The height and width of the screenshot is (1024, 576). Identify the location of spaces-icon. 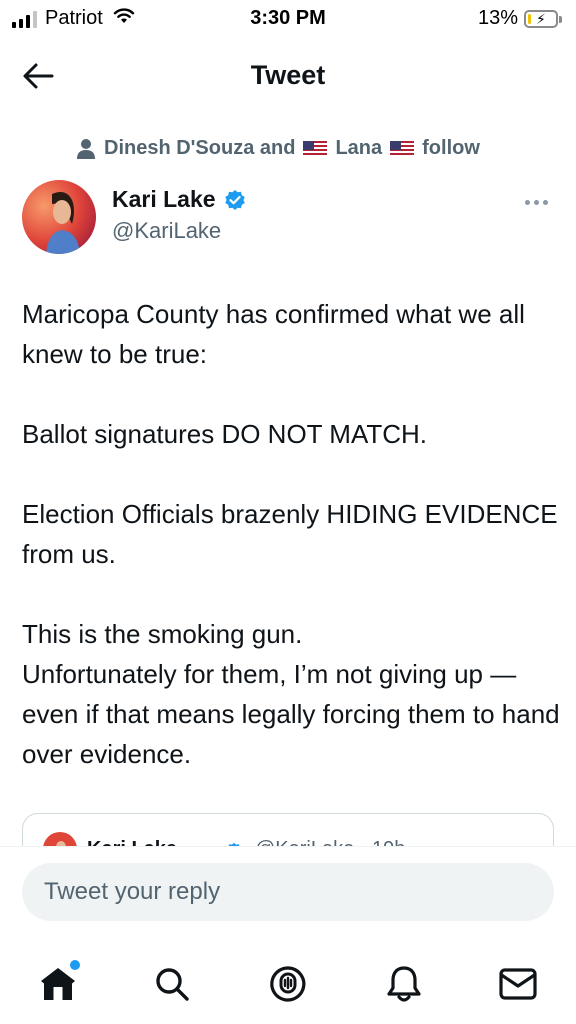
(288, 984).